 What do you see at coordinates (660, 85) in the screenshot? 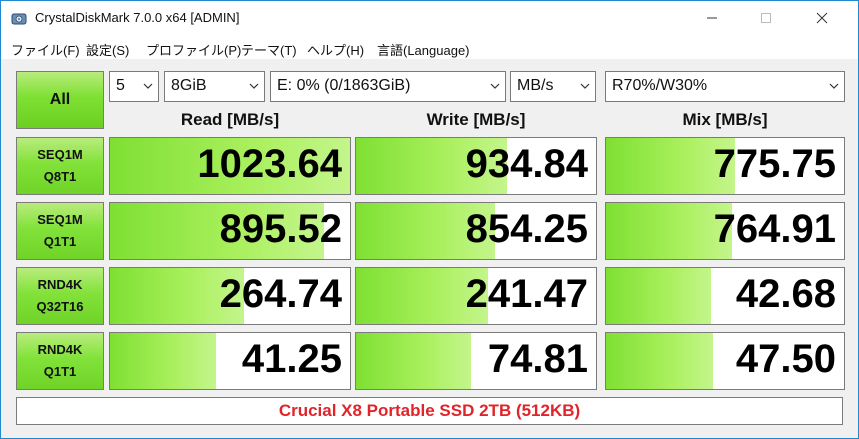
I see `mix-ratio-value: R70%/W30%` at bounding box center [660, 85].